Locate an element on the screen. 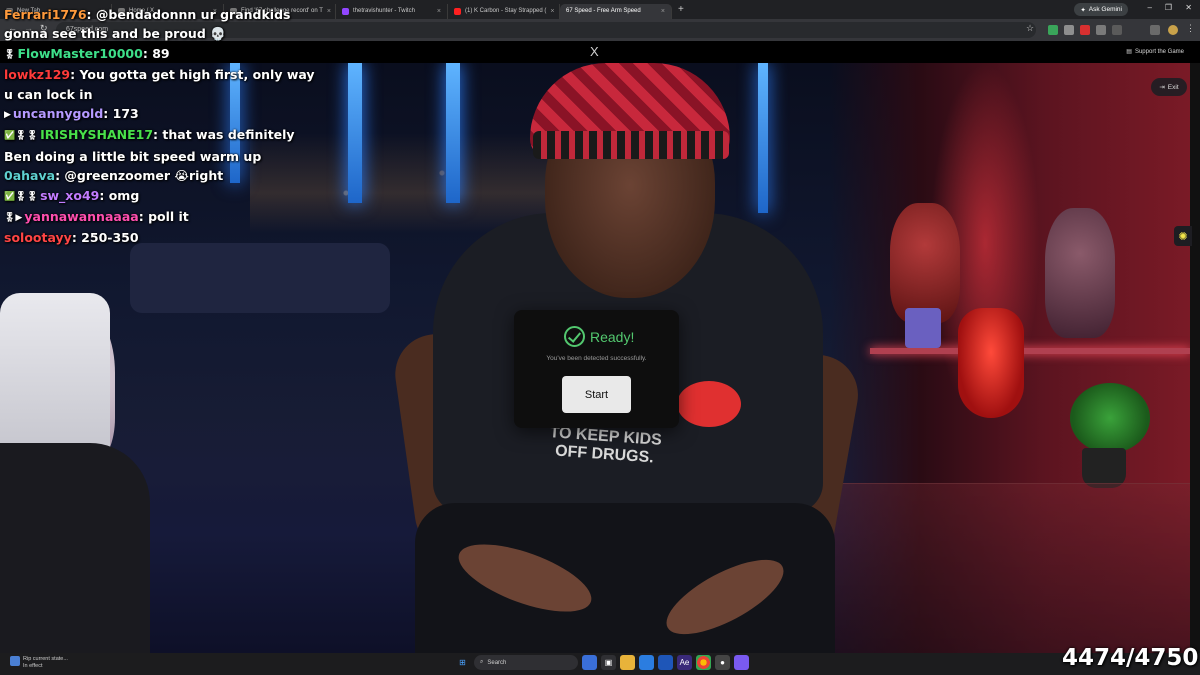  obs-icon: ● is located at coordinates (722, 662).